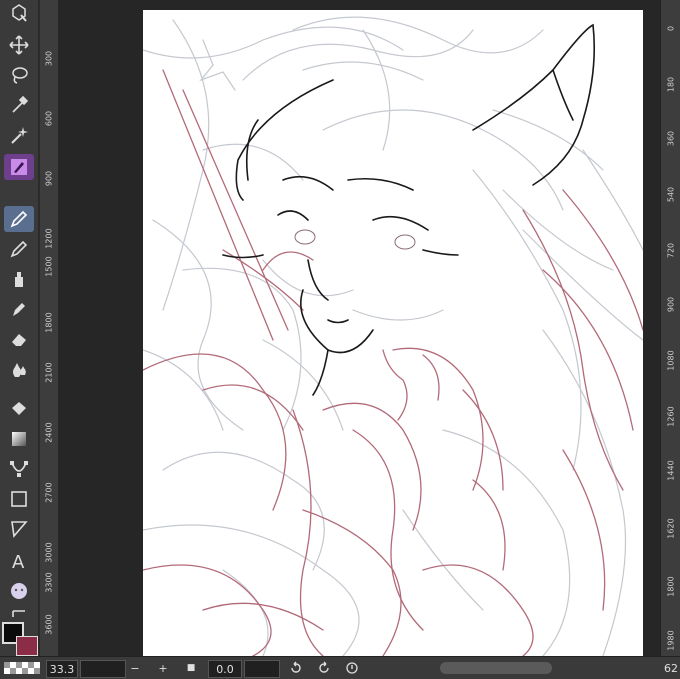 This screenshot has height=679, width=680. Describe the element at coordinates (19, 45) in the screenshot. I see `move-icon` at that location.